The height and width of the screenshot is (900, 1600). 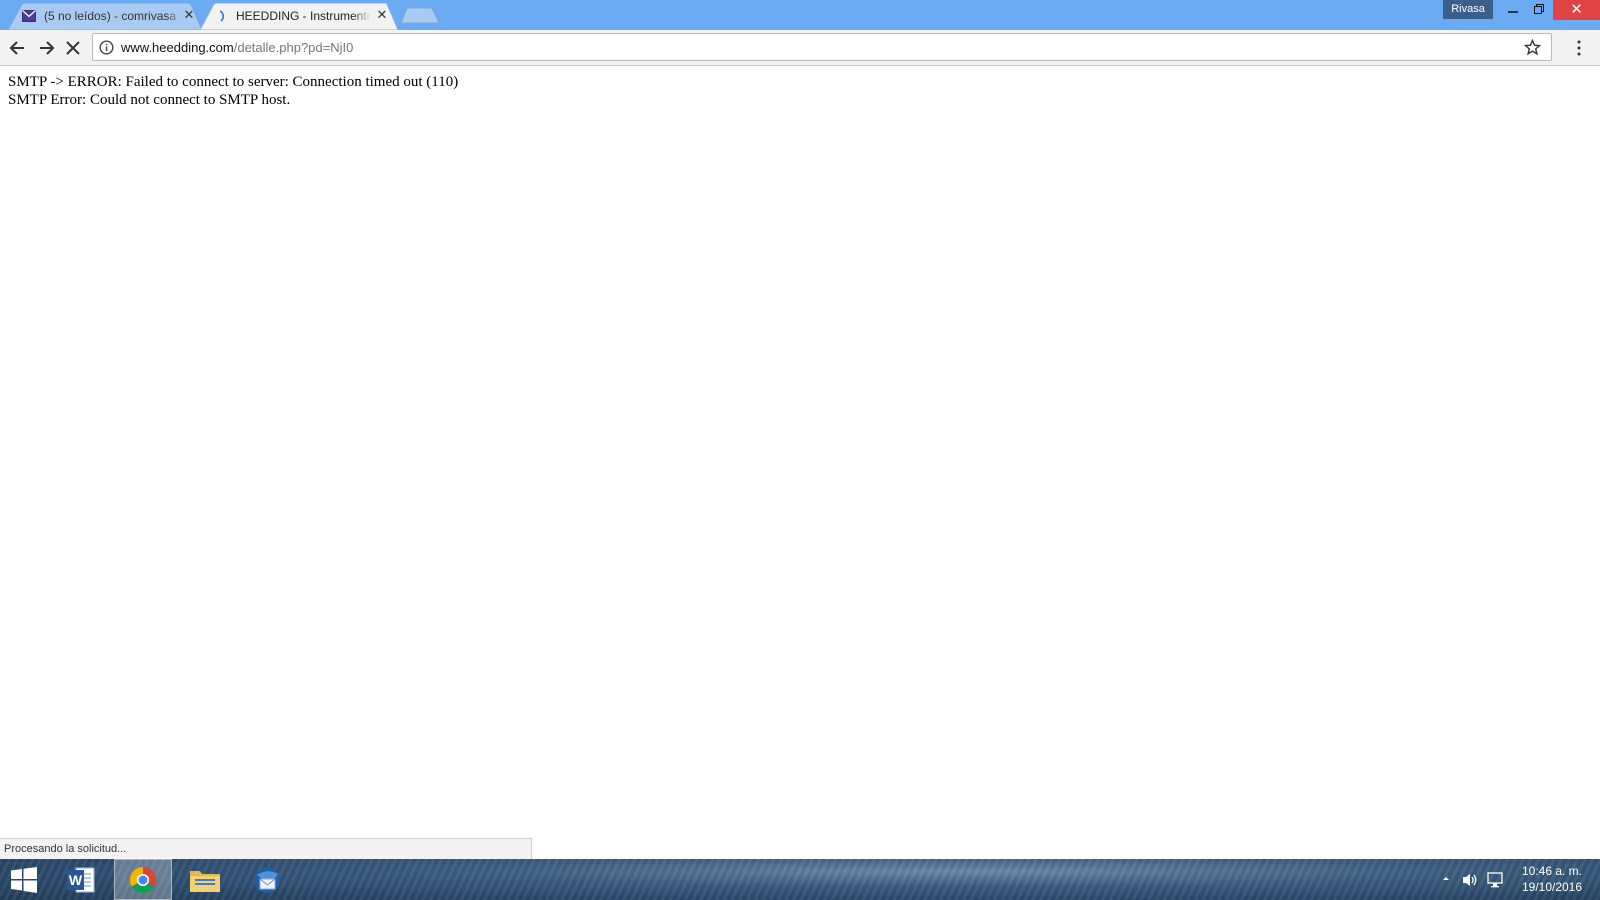 I want to click on loading-spinner-icon, so click(x=222, y=16).